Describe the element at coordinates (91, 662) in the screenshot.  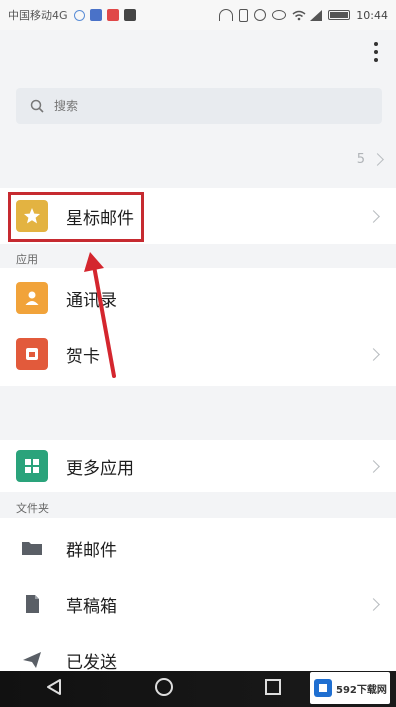
I see `folder-item-label: 已发送` at that location.